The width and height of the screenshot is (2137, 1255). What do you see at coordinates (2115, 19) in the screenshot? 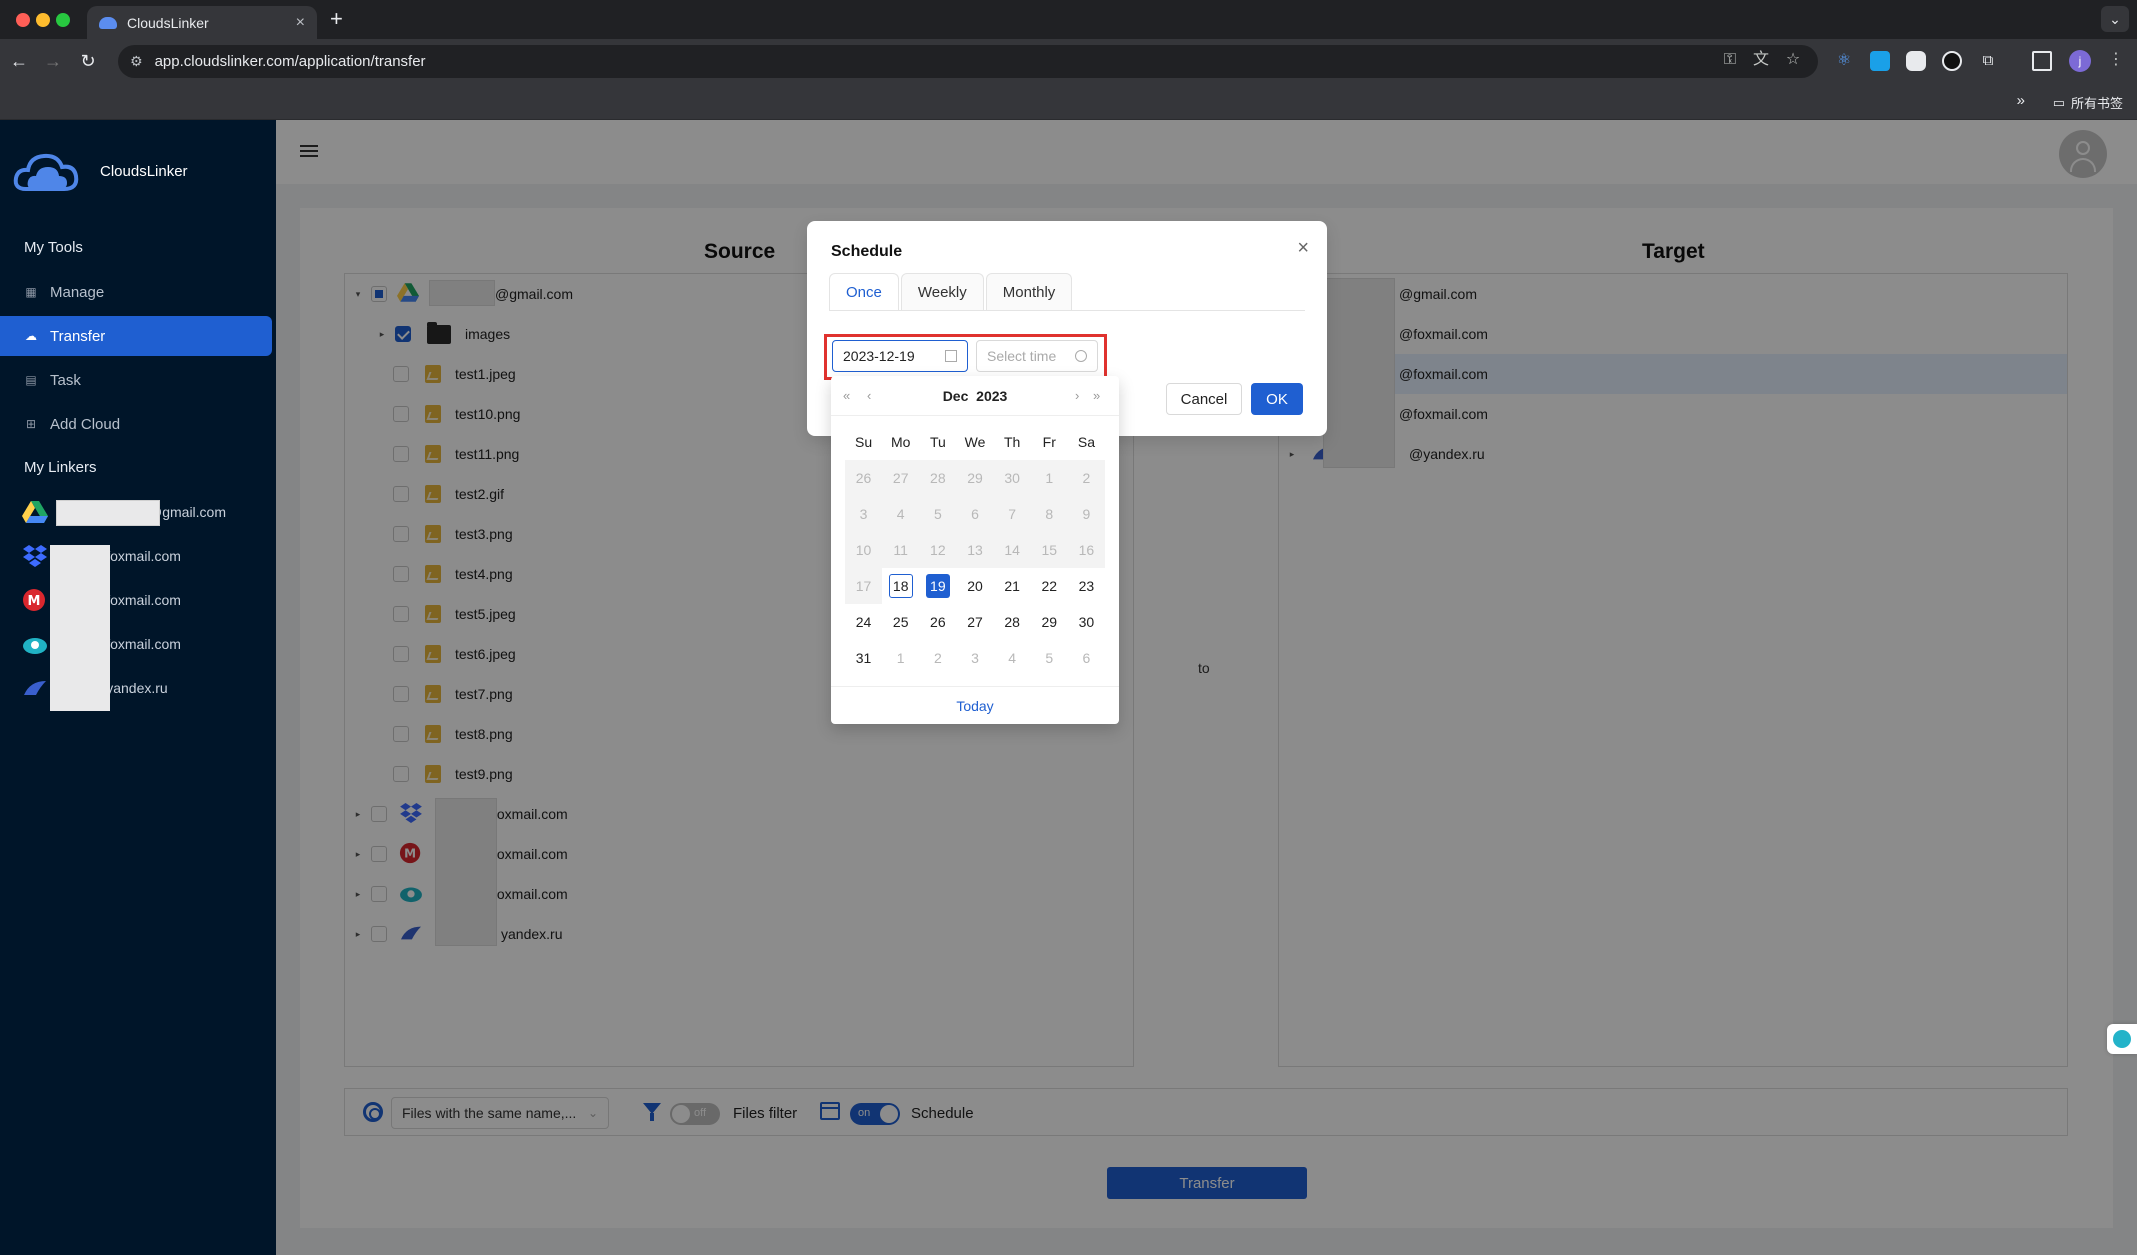
I see `tab-search-chevron-down-icon: ⌄` at bounding box center [2115, 19].